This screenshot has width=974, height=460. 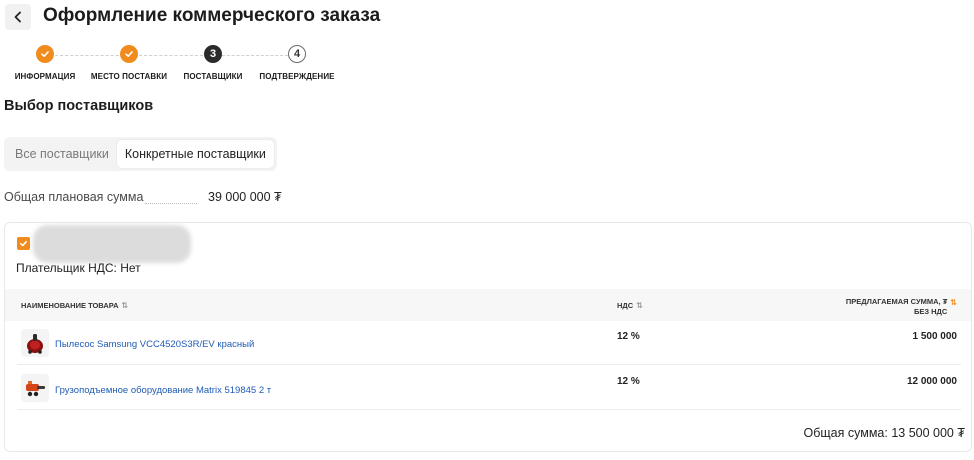 I want to click on hoist-icon, so click(x=35, y=389).